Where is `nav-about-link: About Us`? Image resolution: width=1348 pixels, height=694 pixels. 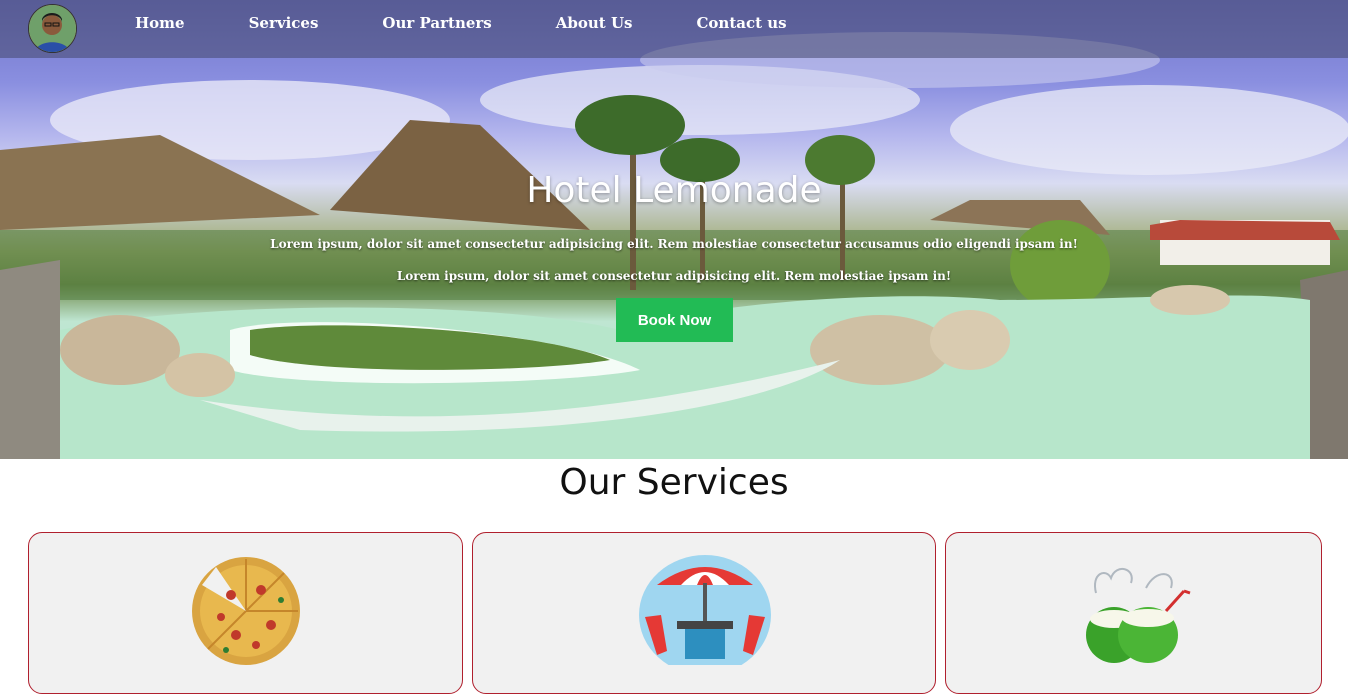
nav-about-link: About Us is located at coordinates (594, 23).